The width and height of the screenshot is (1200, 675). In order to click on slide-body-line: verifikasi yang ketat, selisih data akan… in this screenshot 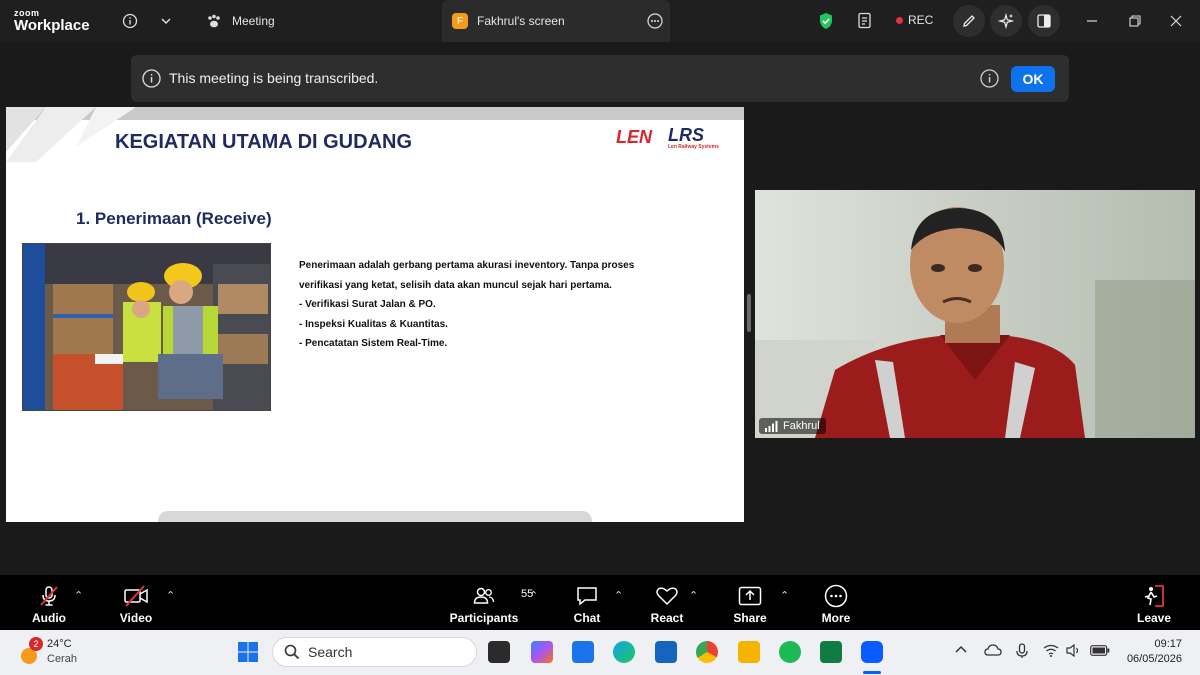, I will do `click(455, 285)`.